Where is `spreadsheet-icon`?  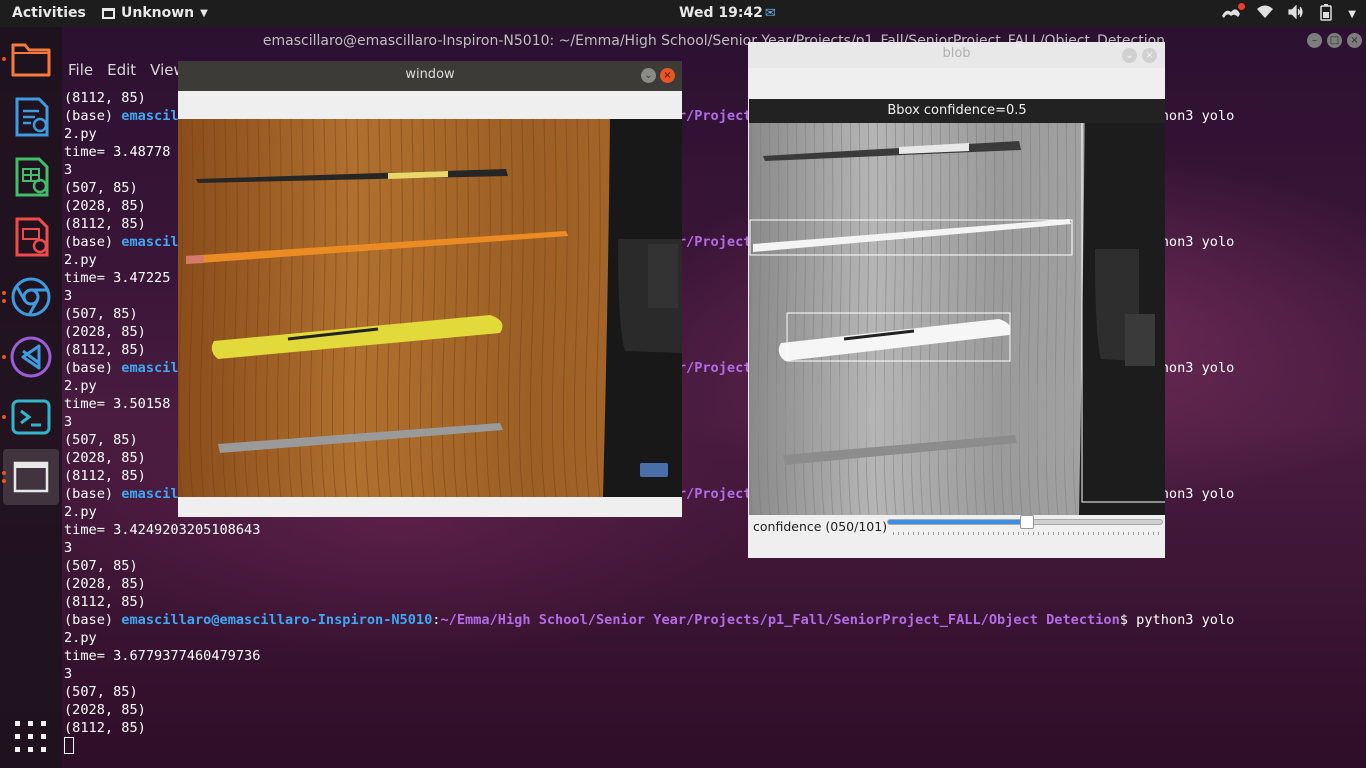
spreadsheet-icon is located at coordinates (32, 177).